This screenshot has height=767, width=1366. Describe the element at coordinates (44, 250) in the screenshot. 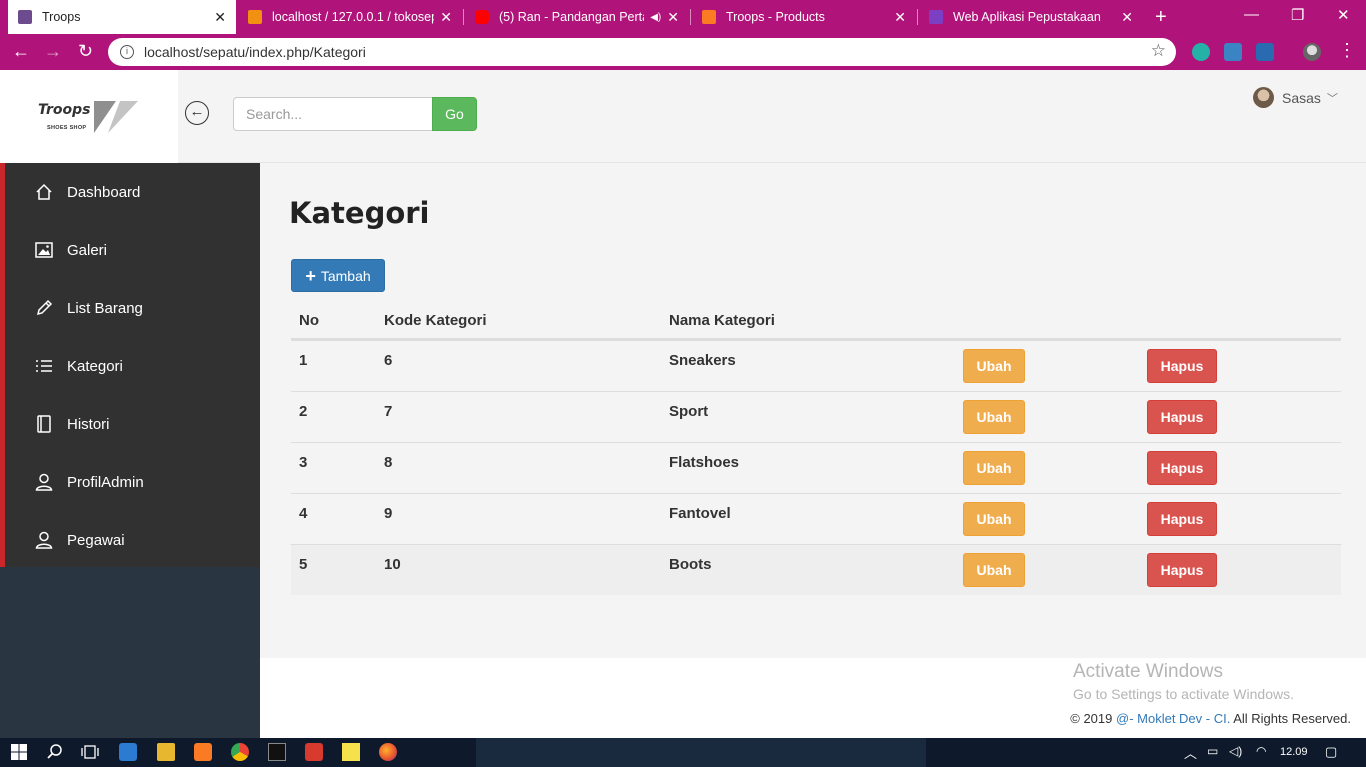

I see `image-icon` at that location.